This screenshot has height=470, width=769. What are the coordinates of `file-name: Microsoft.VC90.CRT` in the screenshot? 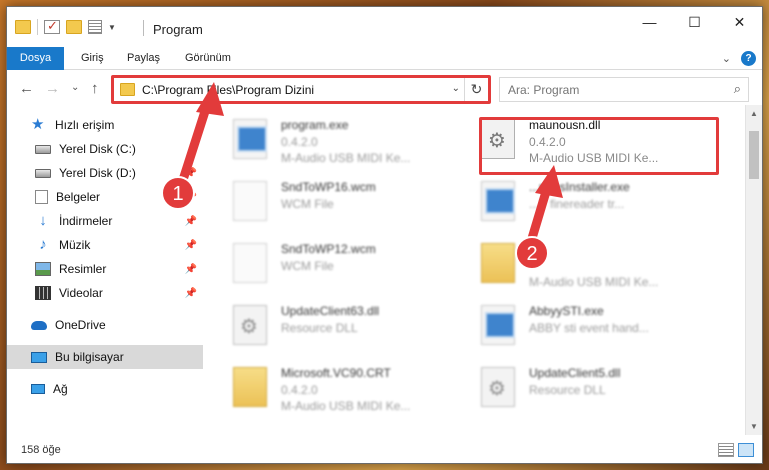 It's located at (336, 373).